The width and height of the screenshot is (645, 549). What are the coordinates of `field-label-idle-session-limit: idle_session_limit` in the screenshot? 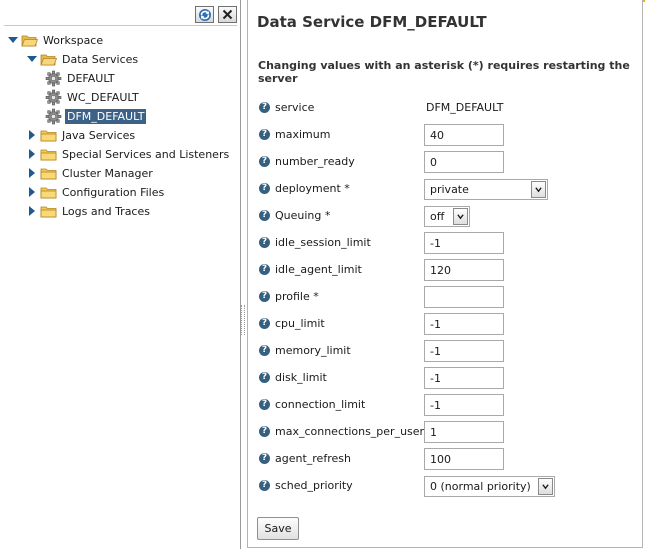 It's located at (323, 242).